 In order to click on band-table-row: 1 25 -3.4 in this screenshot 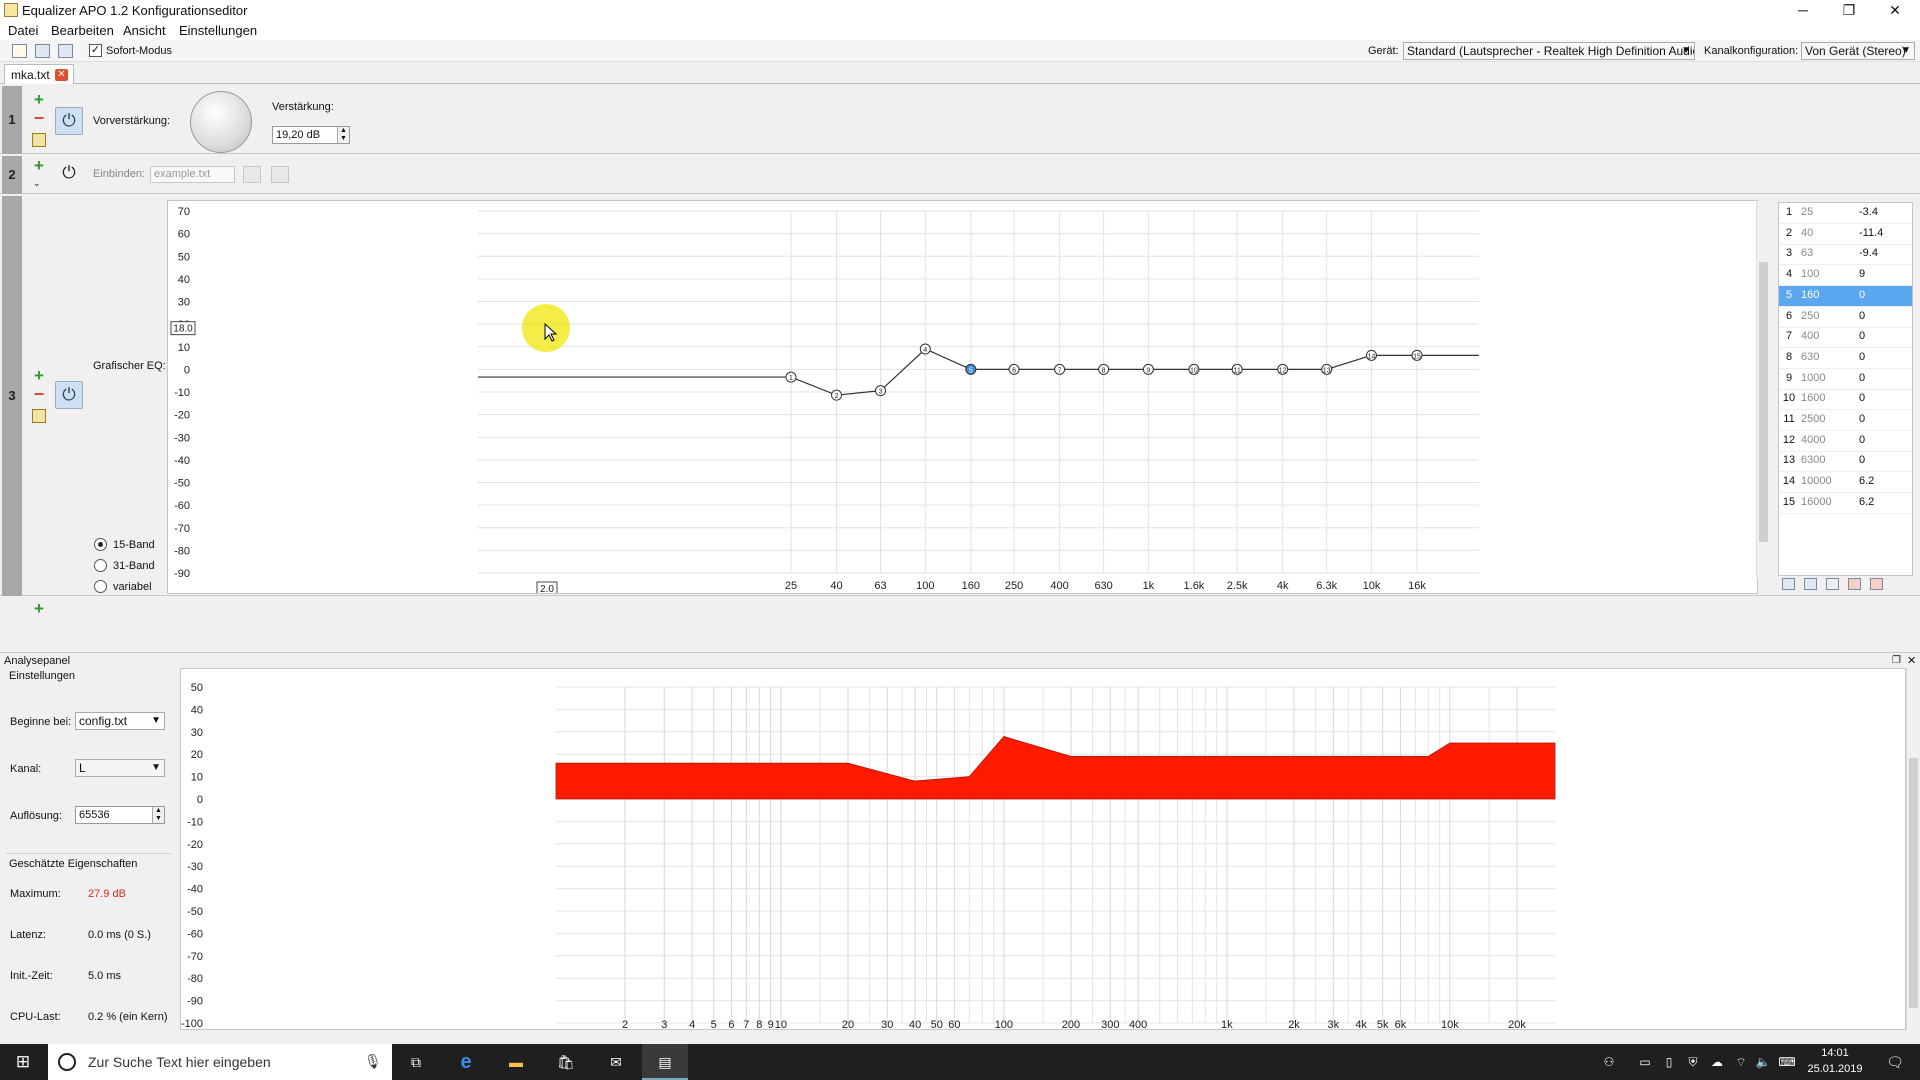, I will do `click(1845, 213)`.